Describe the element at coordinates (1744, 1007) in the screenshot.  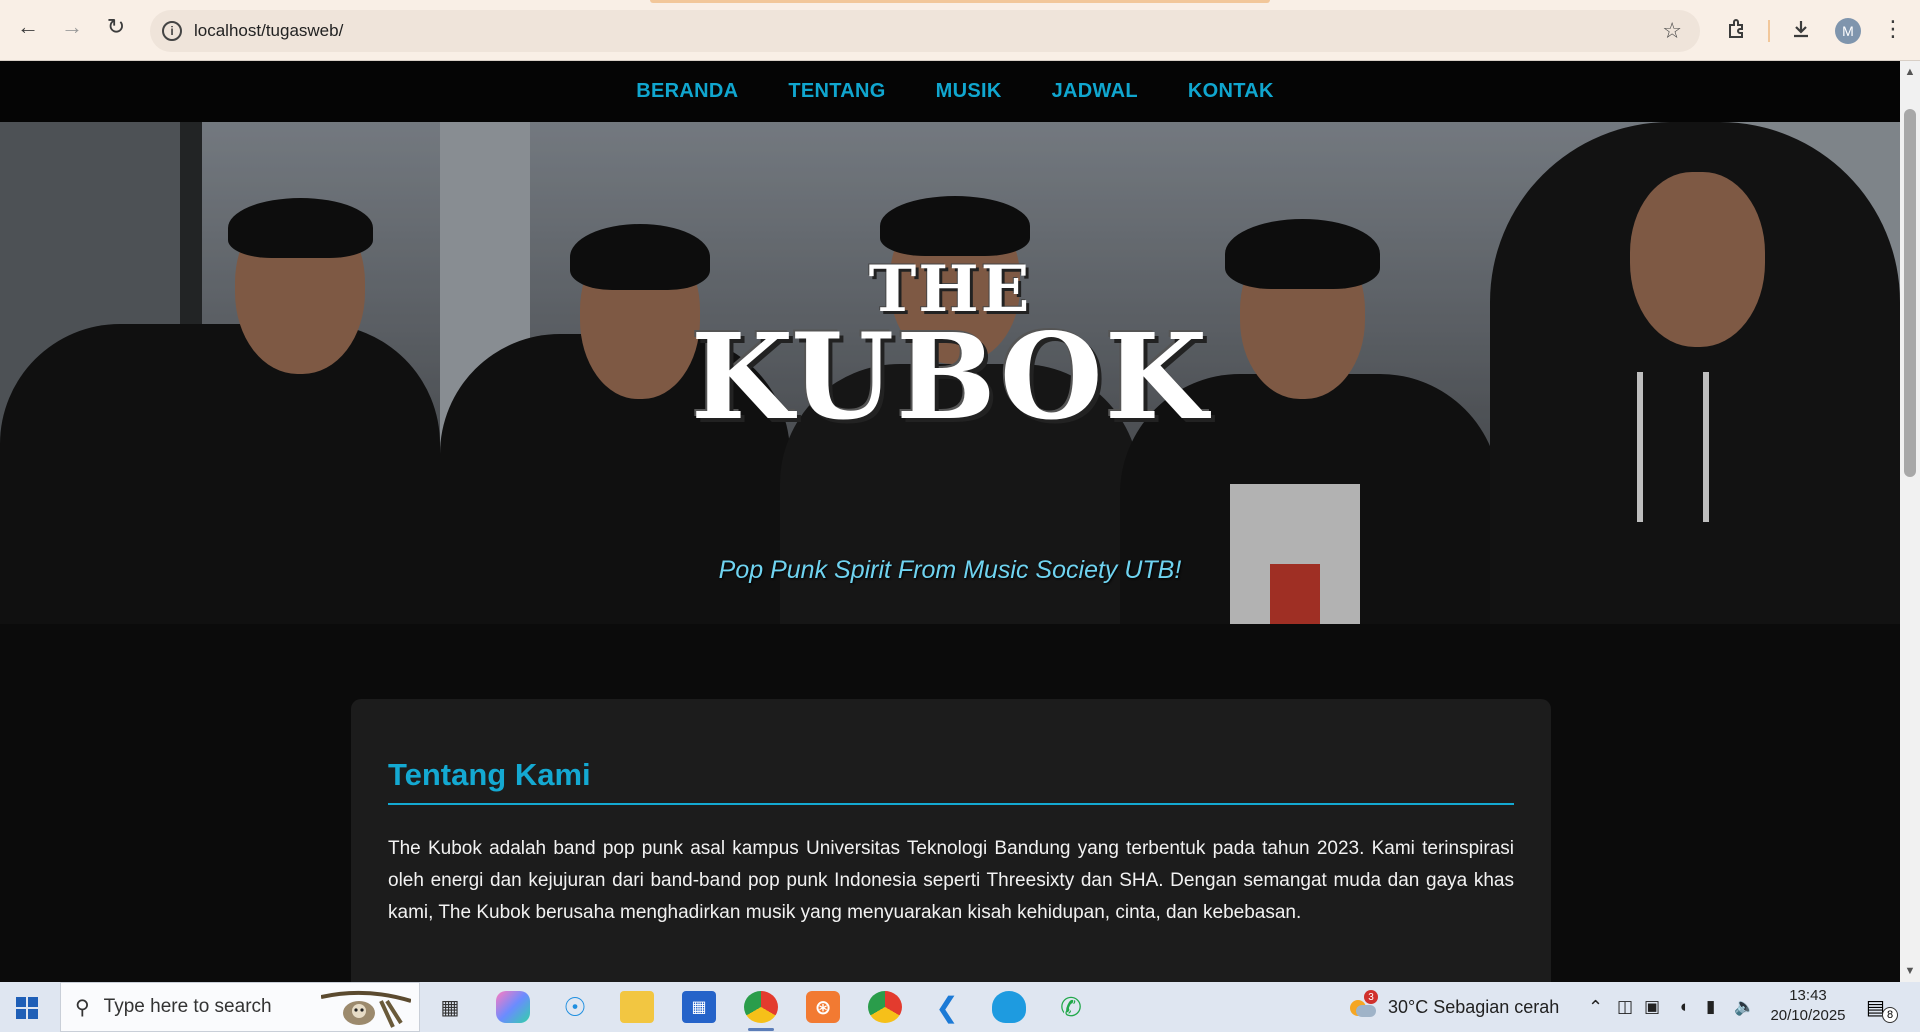
I see `volume-icon: 🔈` at that location.